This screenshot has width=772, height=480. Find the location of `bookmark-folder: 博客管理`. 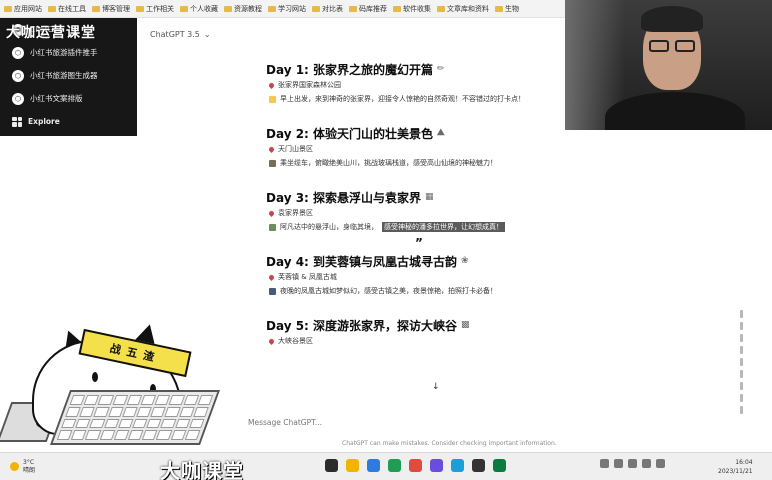

bookmark-folder: 博客管理 is located at coordinates (111, 9).